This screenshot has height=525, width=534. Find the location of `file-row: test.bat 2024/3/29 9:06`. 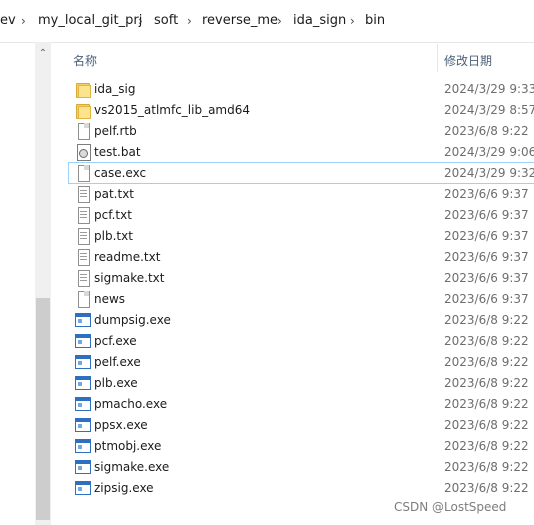

file-row: test.bat 2024/3/29 9:06 is located at coordinates (301, 152).